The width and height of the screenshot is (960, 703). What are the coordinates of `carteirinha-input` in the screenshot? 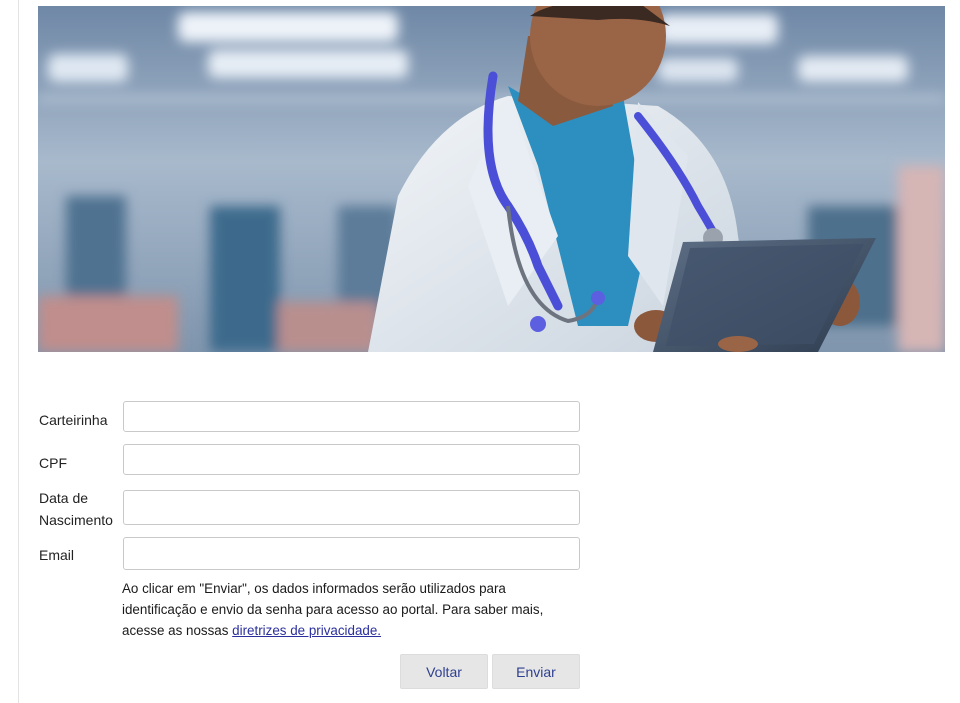 It's located at (351, 416).